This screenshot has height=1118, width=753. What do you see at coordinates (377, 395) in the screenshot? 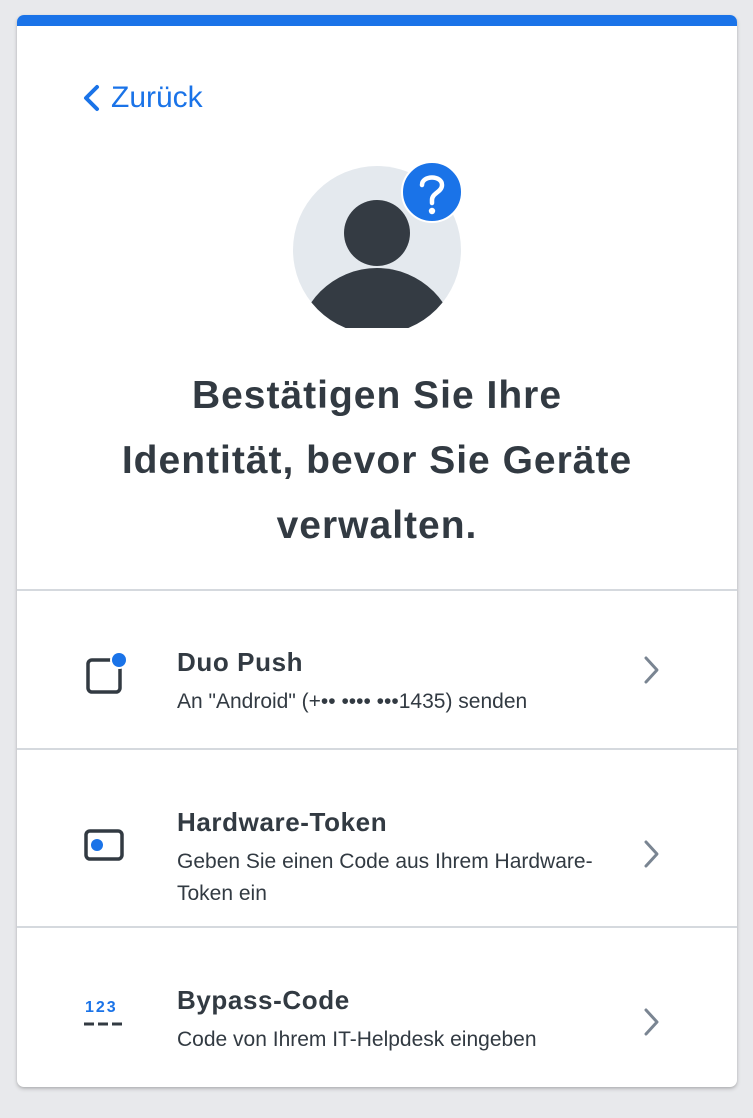
I see `page-title-line: Bestätigen Sie Ihre` at bounding box center [377, 395].